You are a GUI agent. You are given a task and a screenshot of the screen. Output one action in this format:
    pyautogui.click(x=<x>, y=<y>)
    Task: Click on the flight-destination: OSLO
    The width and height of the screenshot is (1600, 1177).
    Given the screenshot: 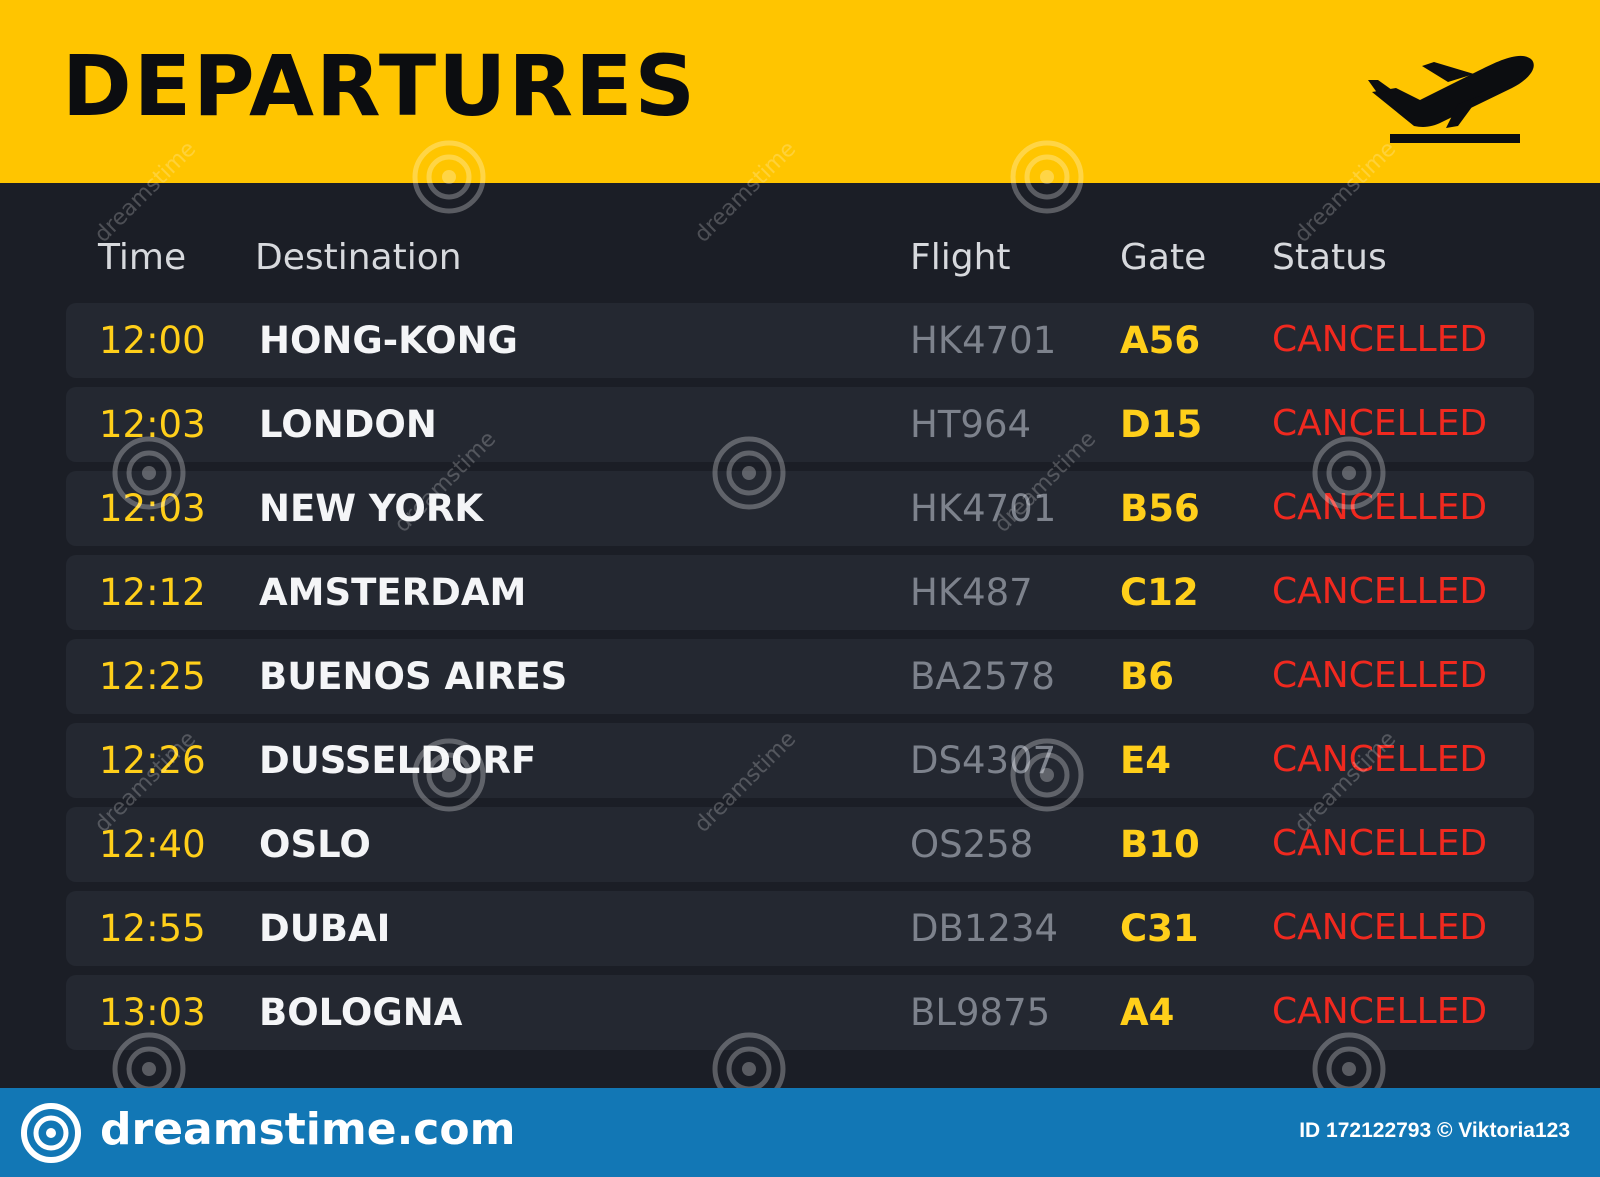 What is the action you would take?
    pyautogui.click(x=315, y=844)
    